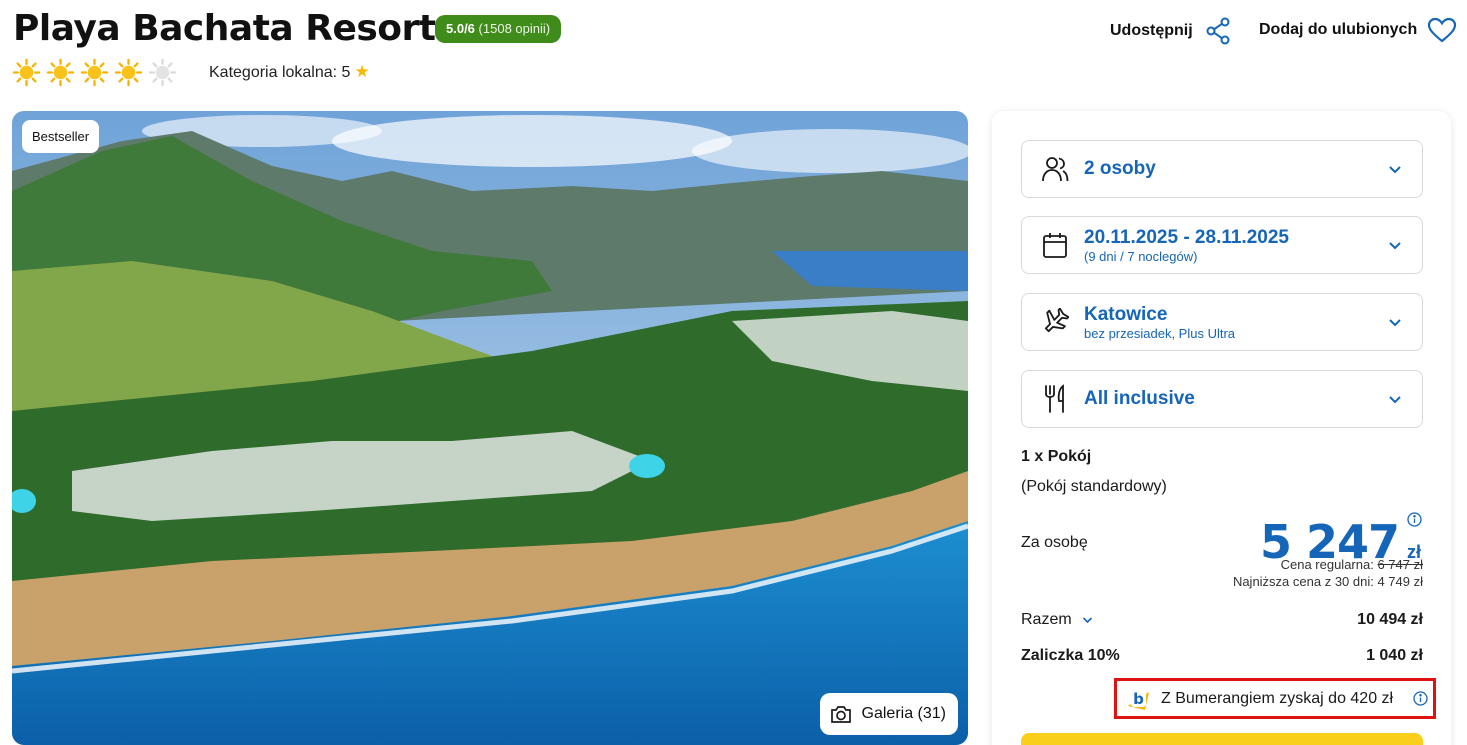 This screenshot has width=1467, height=745. I want to click on bumerang-promo: b Z Bumerangiem zyskaj do 420 zł, so click(1275, 698).